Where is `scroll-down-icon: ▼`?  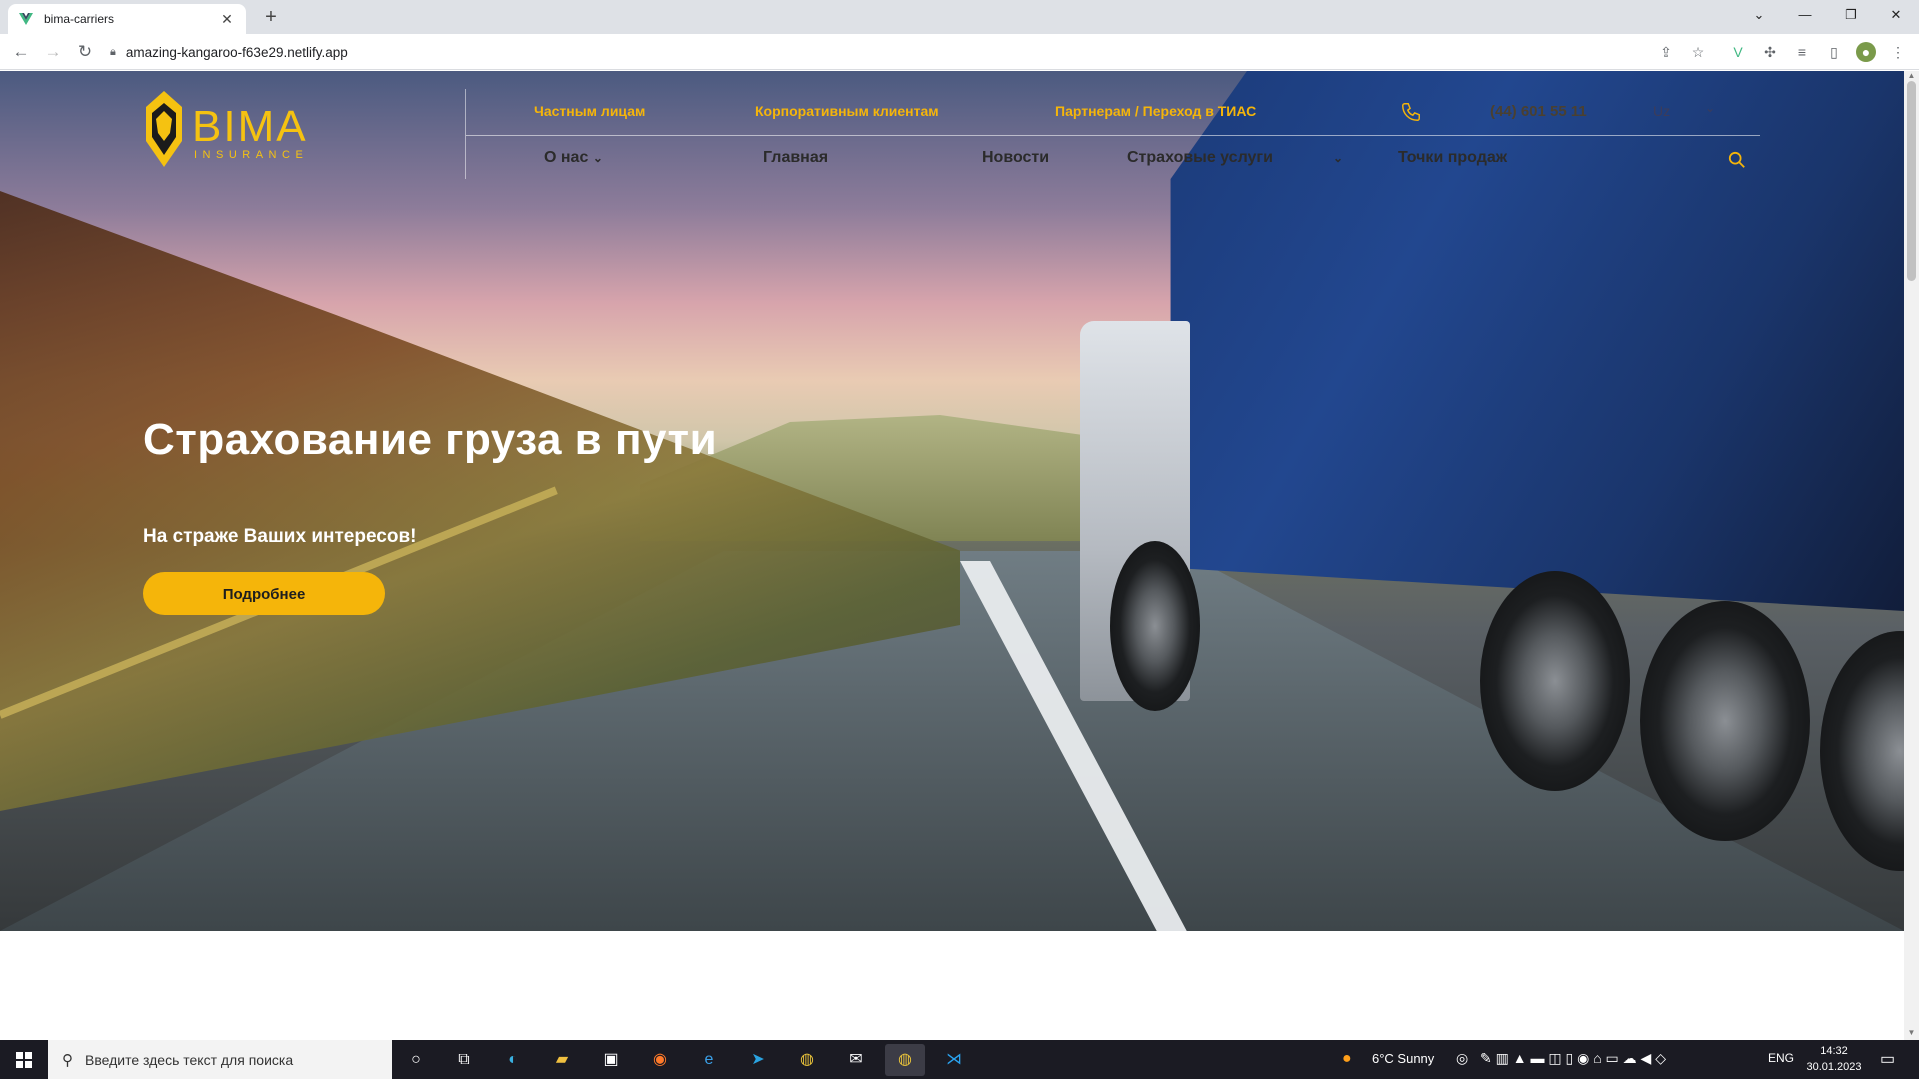 scroll-down-icon: ▼ is located at coordinates (1911, 1034).